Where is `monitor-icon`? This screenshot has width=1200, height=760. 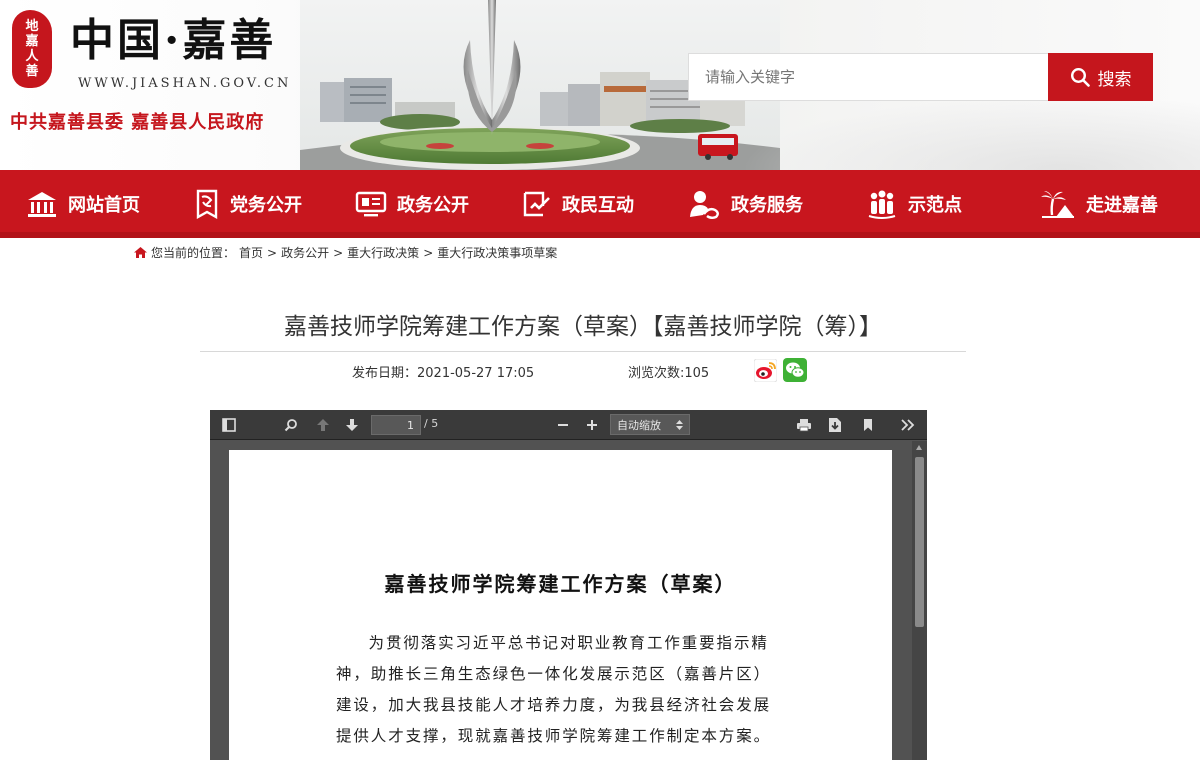 monitor-icon is located at coordinates (371, 204).